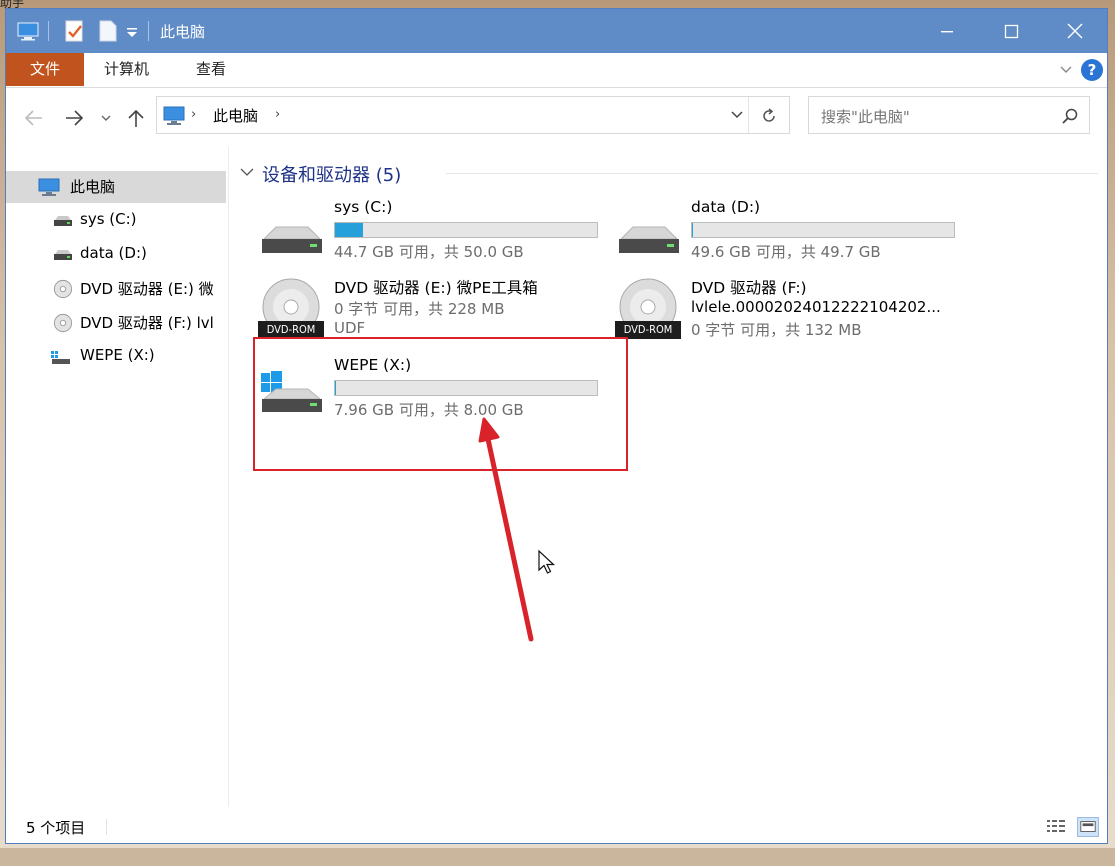 This screenshot has width=1115, height=866. What do you see at coordinates (947, 31) in the screenshot?
I see `minimize-button` at bounding box center [947, 31].